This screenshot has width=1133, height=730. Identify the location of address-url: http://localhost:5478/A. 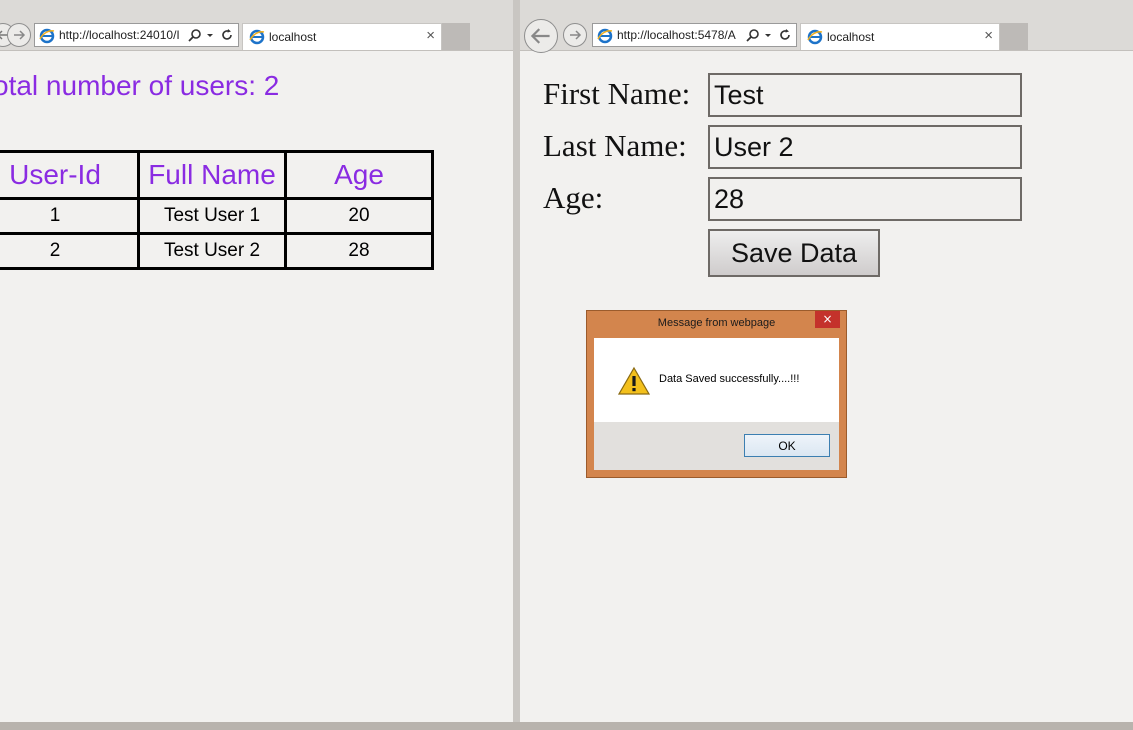
(676, 35).